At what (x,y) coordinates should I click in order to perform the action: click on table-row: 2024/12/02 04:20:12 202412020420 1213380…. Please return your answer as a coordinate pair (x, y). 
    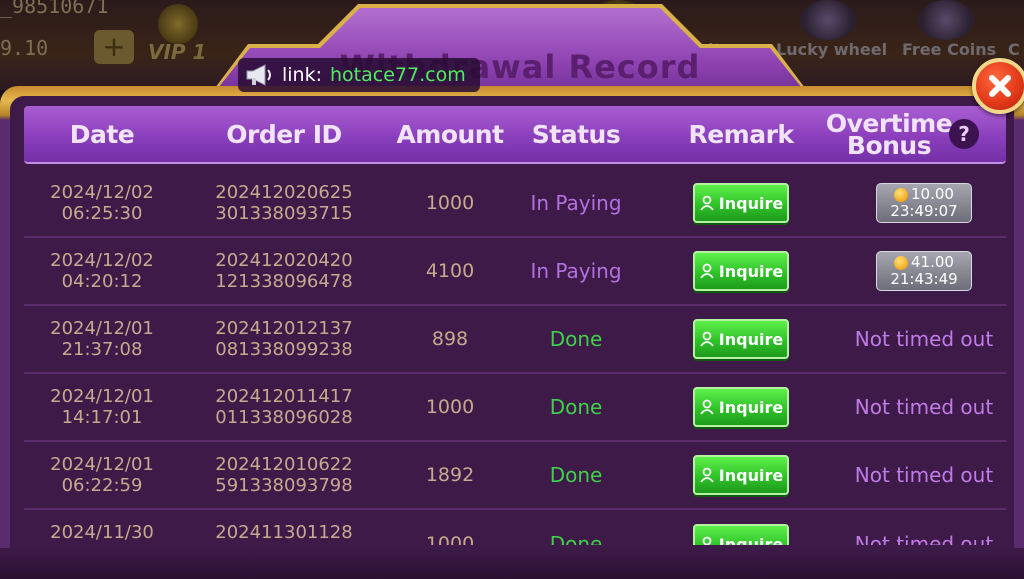
    Looking at the image, I should click on (515, 272).